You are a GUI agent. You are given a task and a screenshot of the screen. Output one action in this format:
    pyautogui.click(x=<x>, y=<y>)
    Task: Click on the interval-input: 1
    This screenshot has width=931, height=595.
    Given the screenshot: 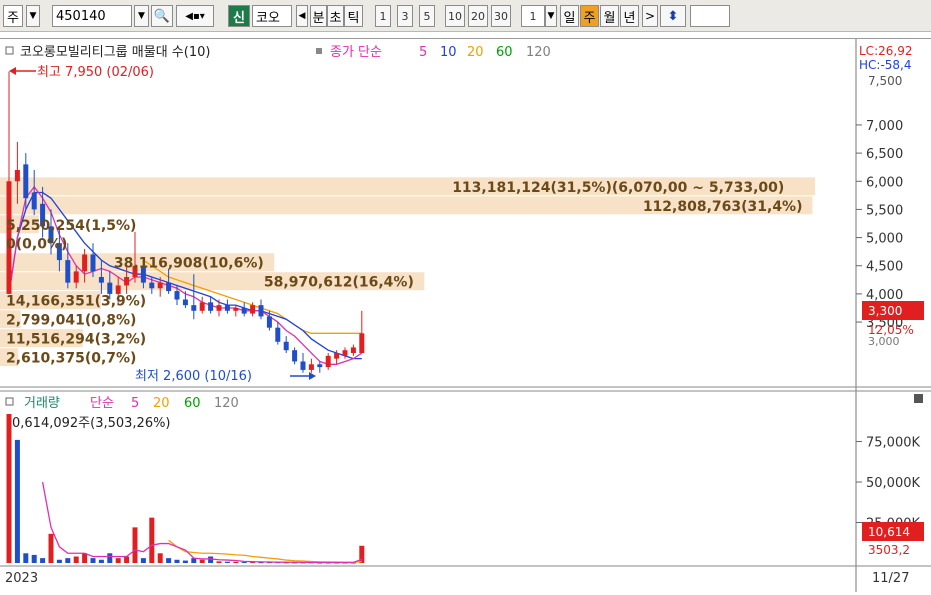 What is the action you would take?
    pyautogui.click(x=533, y=16)
    